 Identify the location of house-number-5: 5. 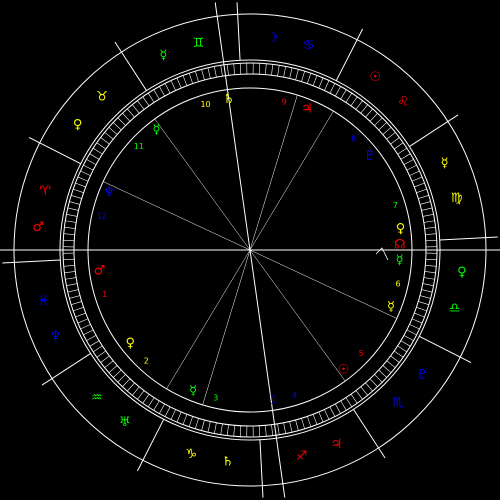
(361, 353).